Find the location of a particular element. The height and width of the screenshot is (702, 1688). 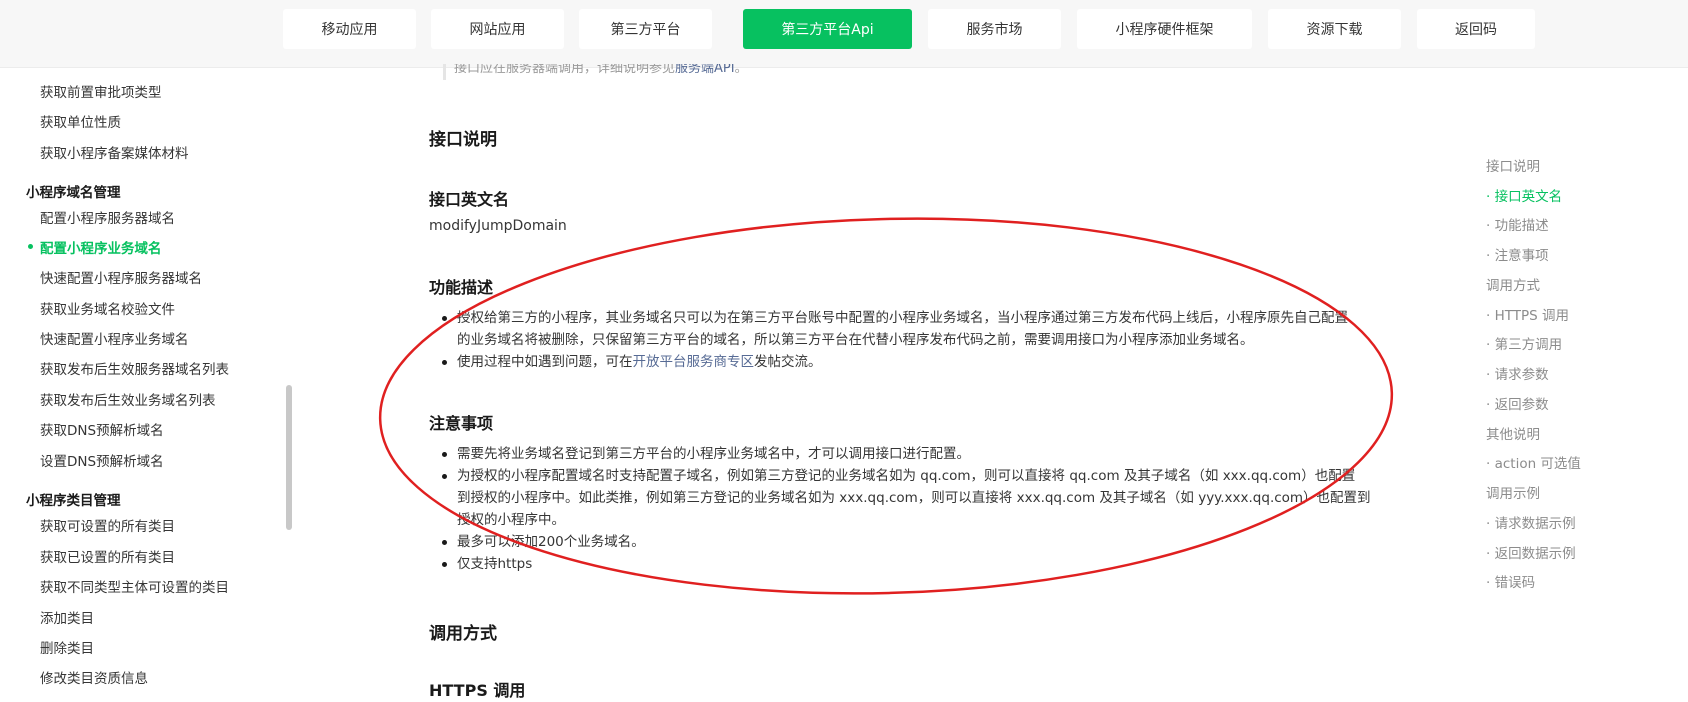

list-item: 需要先将业务域名登记到第三方平台的小程序业务域名中，才可以调用接口进行配置。 is located at coordinates (914, 454).